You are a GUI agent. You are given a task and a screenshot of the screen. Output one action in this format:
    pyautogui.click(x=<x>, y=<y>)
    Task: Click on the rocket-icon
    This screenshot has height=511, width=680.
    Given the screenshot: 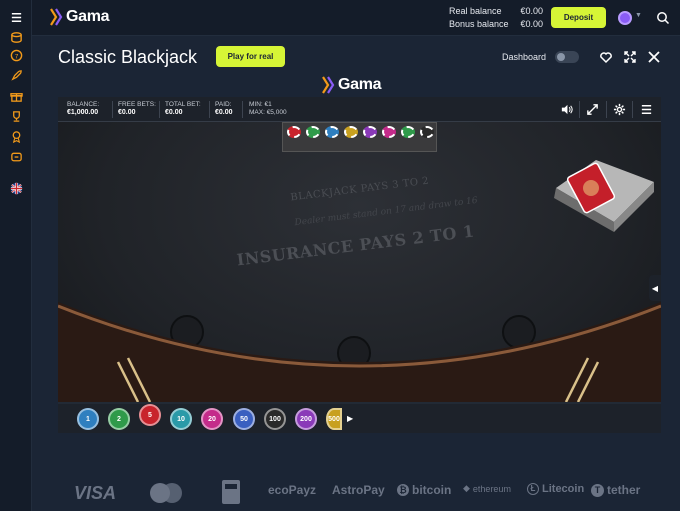 What is the action you would take?
    pyautogui.click(x=16, y=75)
    